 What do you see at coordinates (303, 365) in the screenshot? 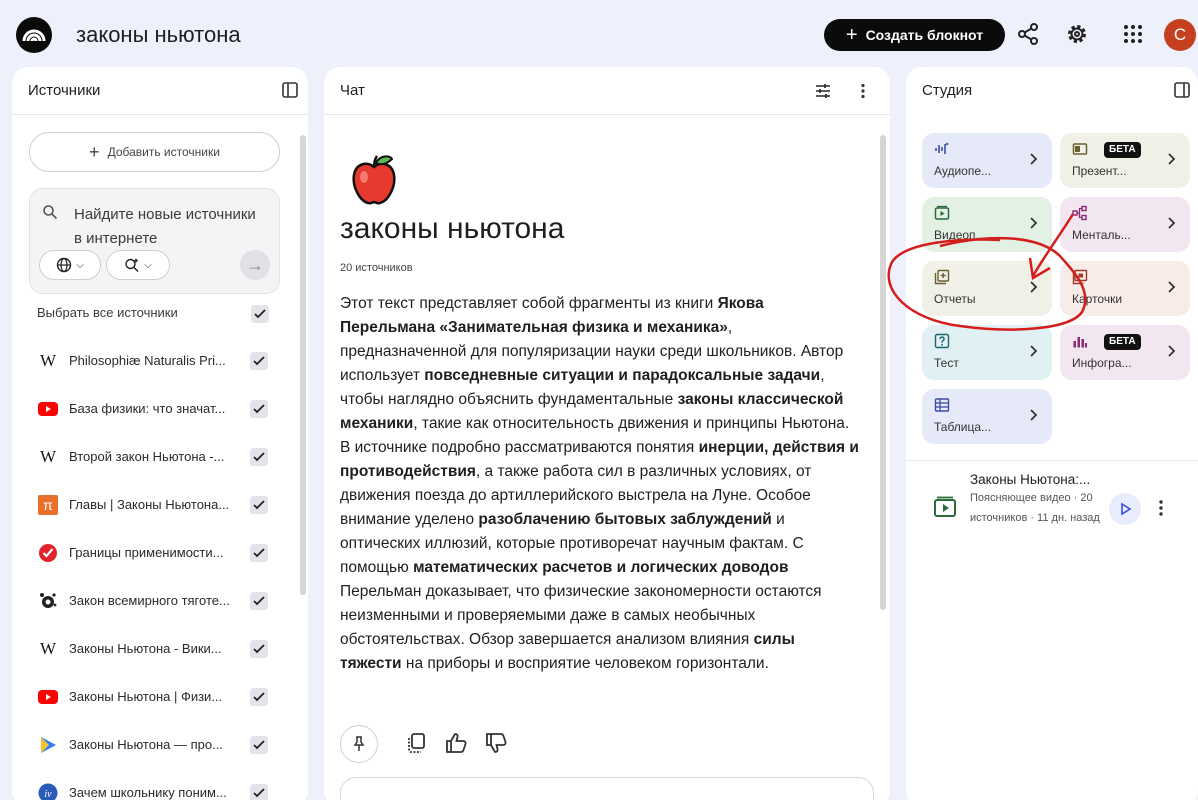
I see `sources-scrollbar` at bounding box center [303, 365].